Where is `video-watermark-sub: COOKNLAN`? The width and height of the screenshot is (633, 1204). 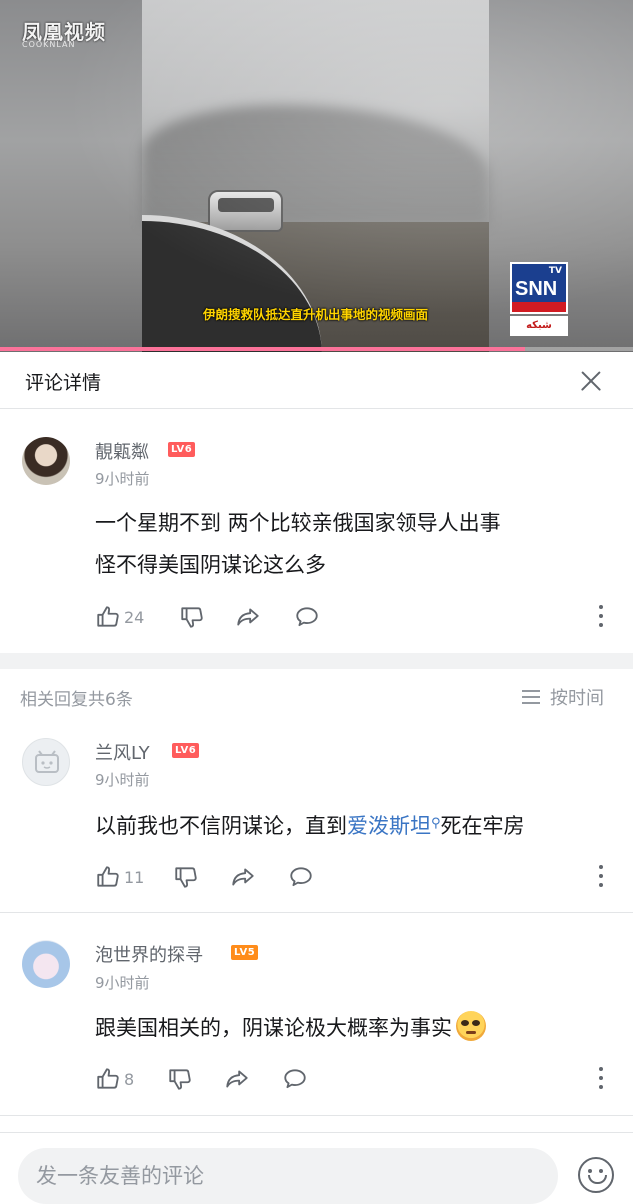
video-watermark-sub: COOKNLAN is located at coordinates (49, 44).